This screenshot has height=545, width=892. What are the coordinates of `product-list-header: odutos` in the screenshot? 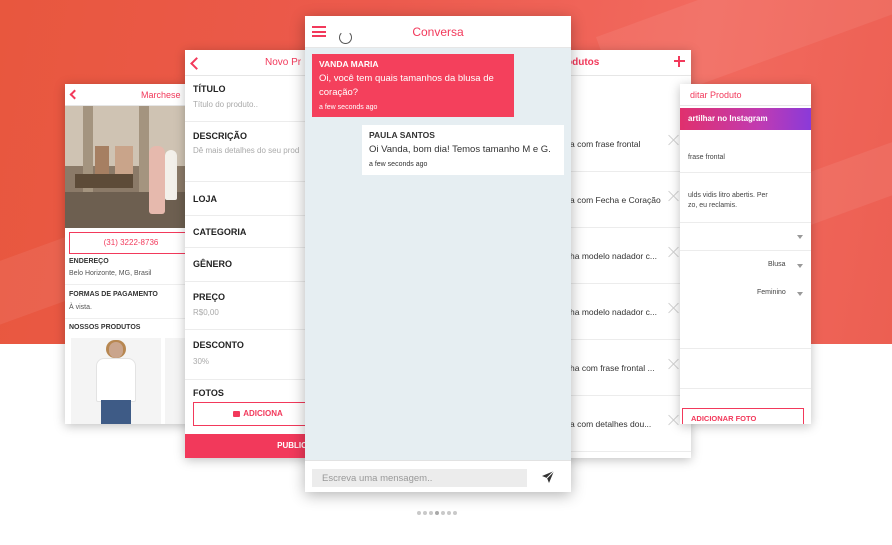 It's located at (625, 63).